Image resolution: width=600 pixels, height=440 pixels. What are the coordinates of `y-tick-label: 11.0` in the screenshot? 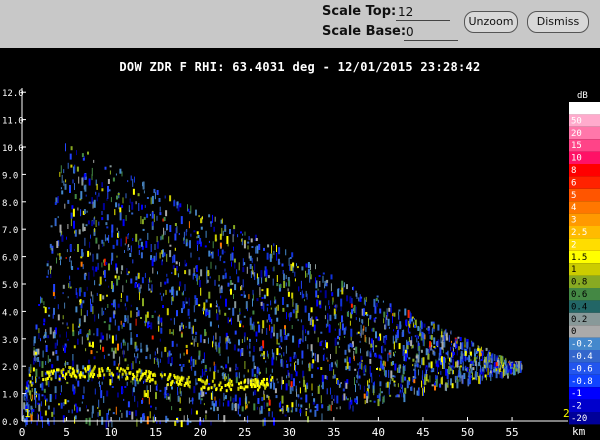 It's located at (13, 122).